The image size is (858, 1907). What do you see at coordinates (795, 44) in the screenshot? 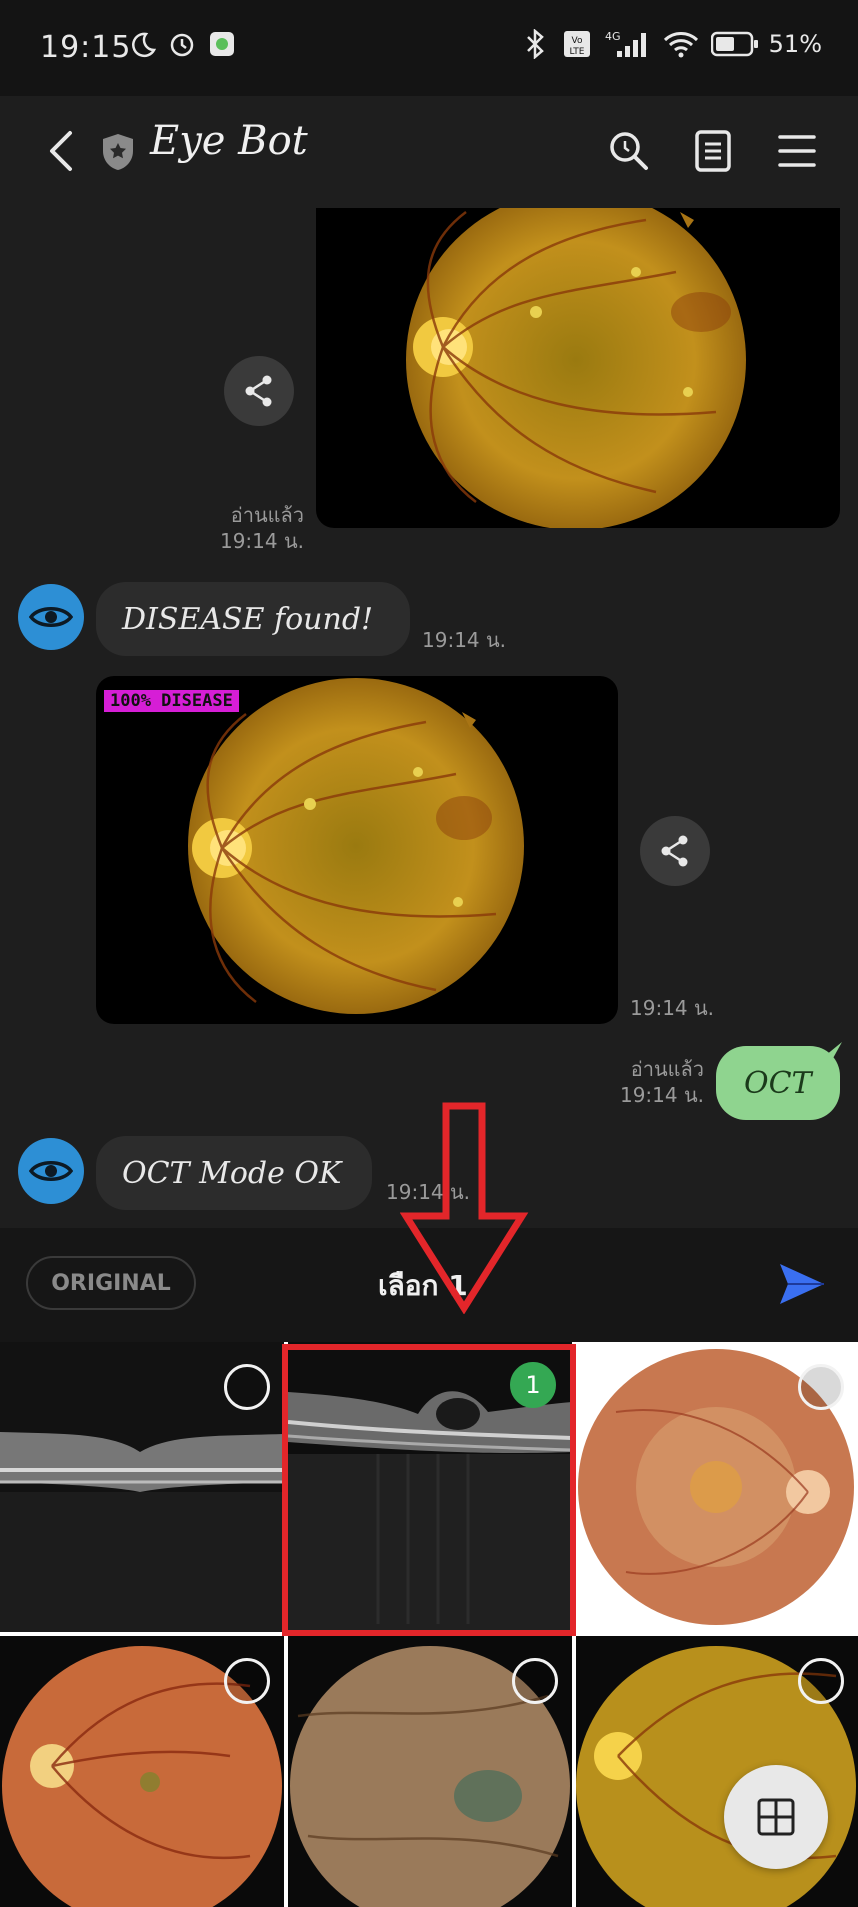
I see `battery-percent: 51%` at bounding box center [795, 44].